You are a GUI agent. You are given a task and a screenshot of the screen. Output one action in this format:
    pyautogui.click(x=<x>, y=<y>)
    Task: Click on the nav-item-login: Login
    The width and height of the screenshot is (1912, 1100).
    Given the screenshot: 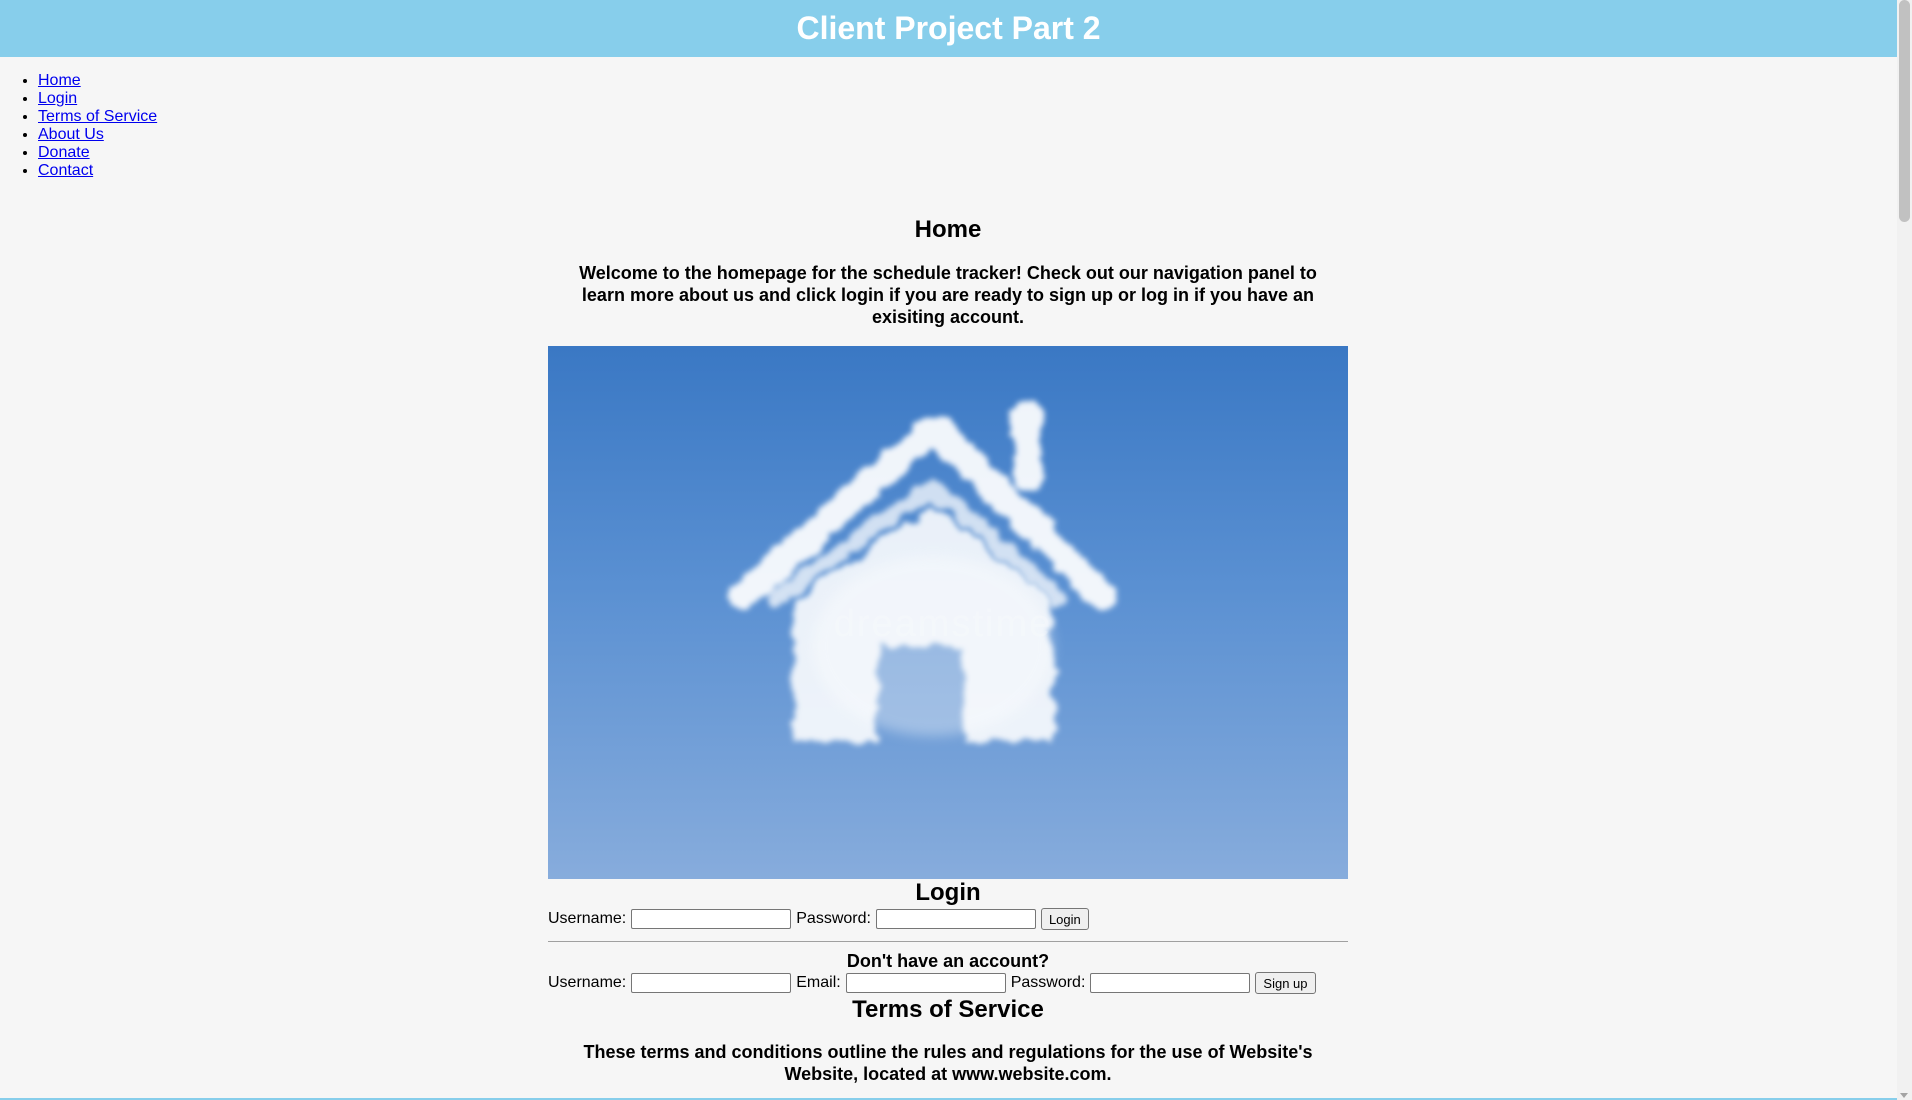 What is the action you would take?
    pyautogui.click(x=97, y=99)
    